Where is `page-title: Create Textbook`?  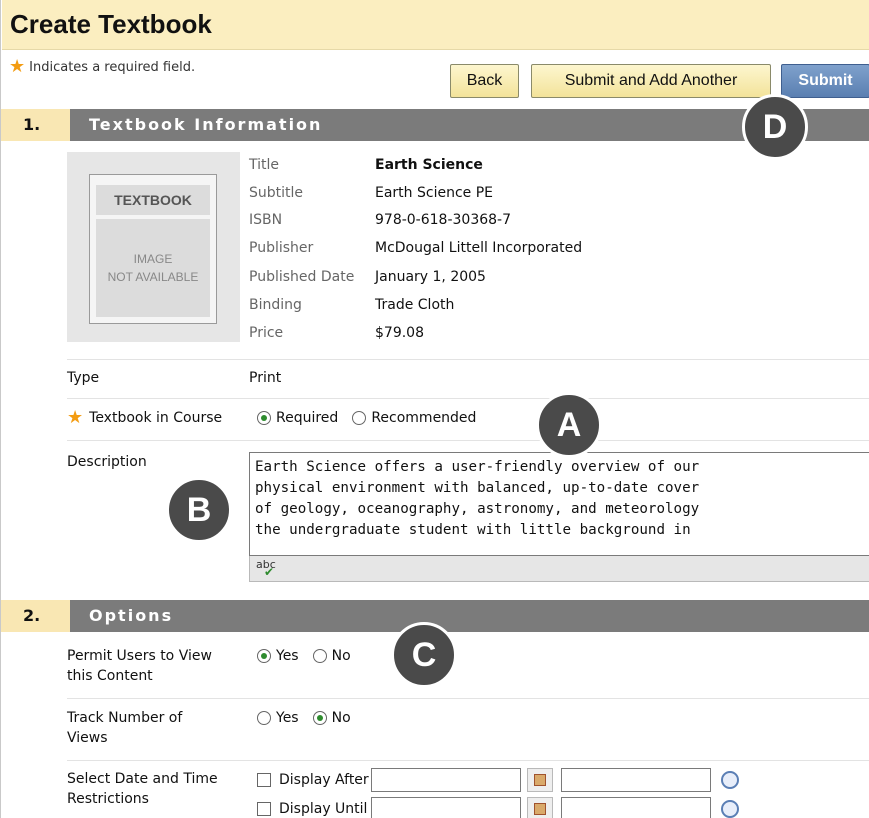
page-title: Create Textbook is located at coordinates (111, 24).